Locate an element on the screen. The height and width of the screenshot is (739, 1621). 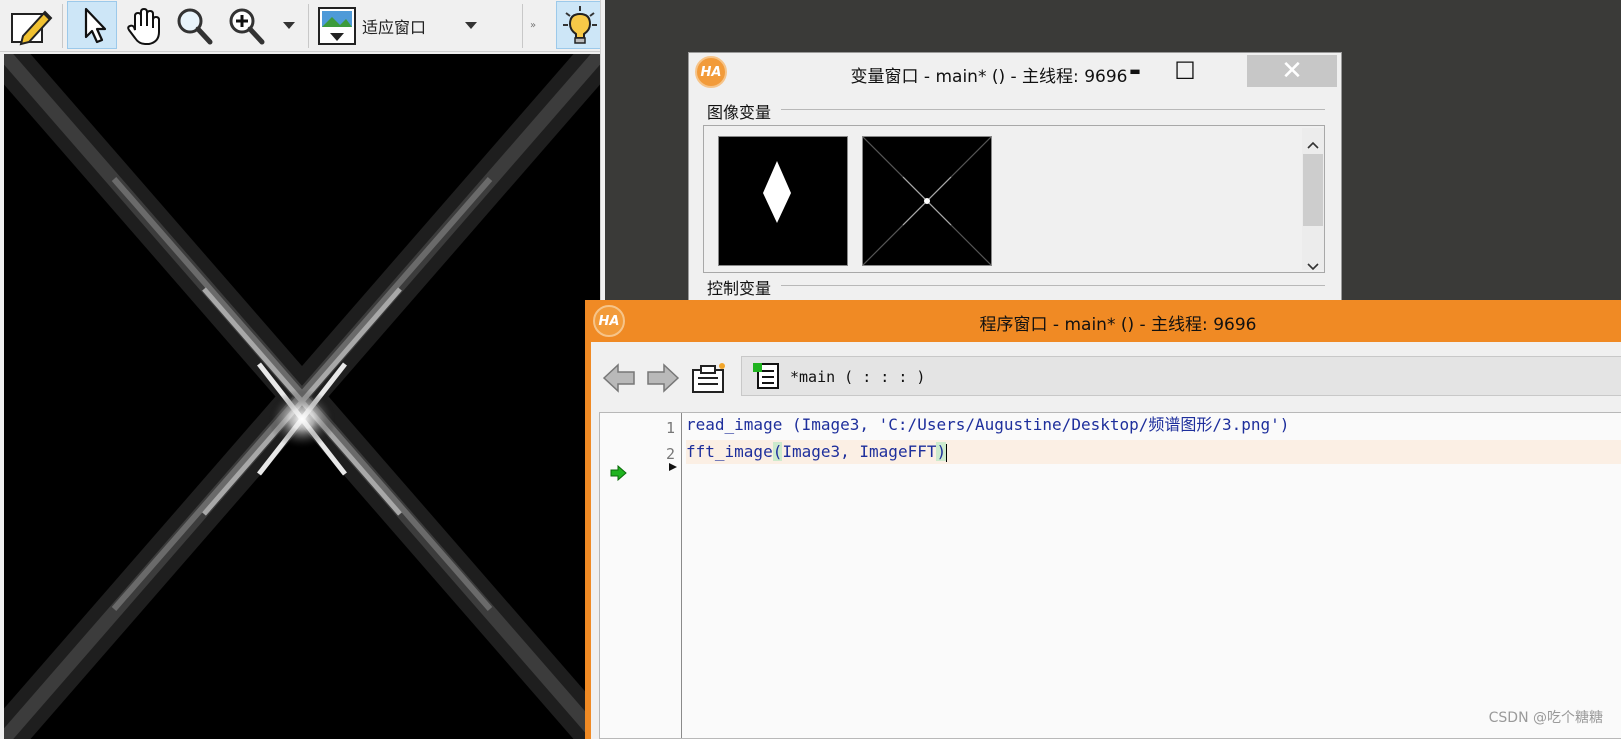
image-thumbnail-imagefft is located at coordinates (927, 201).